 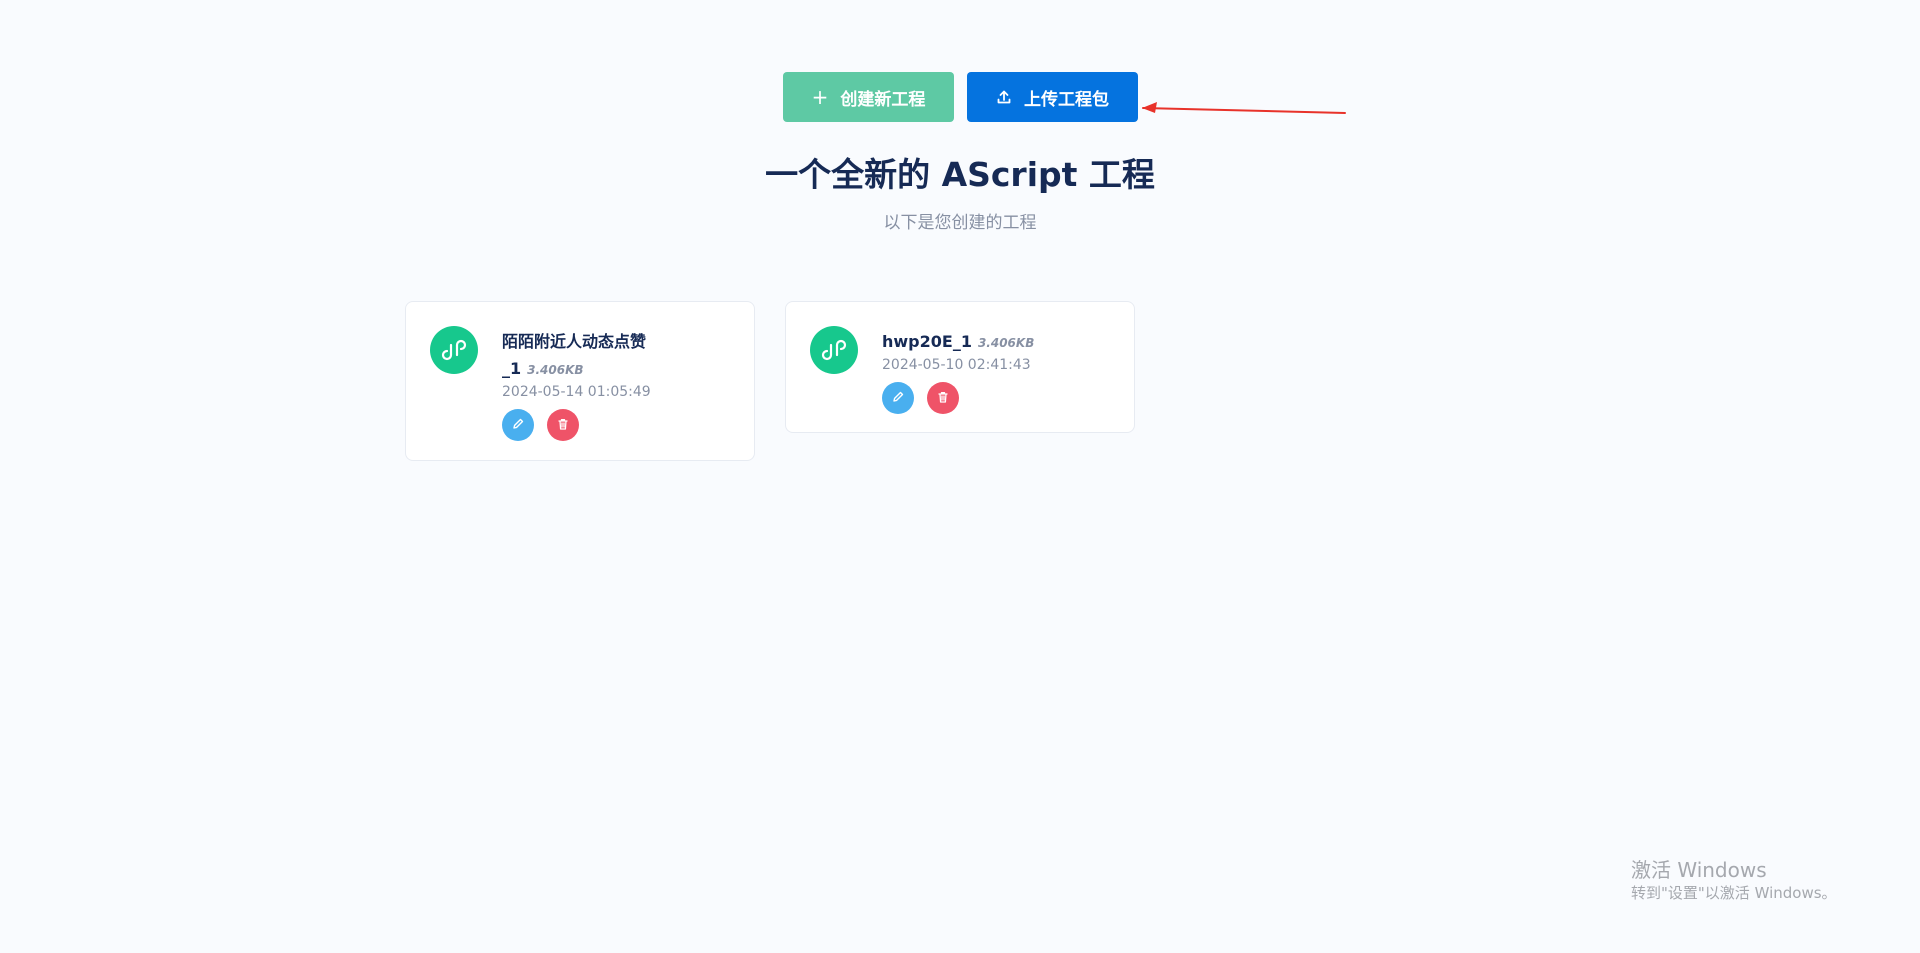 What do you see at coordinates (820, 97) in the screenshot?
I see `plus-icon: +` at bounding box center [820, 97].